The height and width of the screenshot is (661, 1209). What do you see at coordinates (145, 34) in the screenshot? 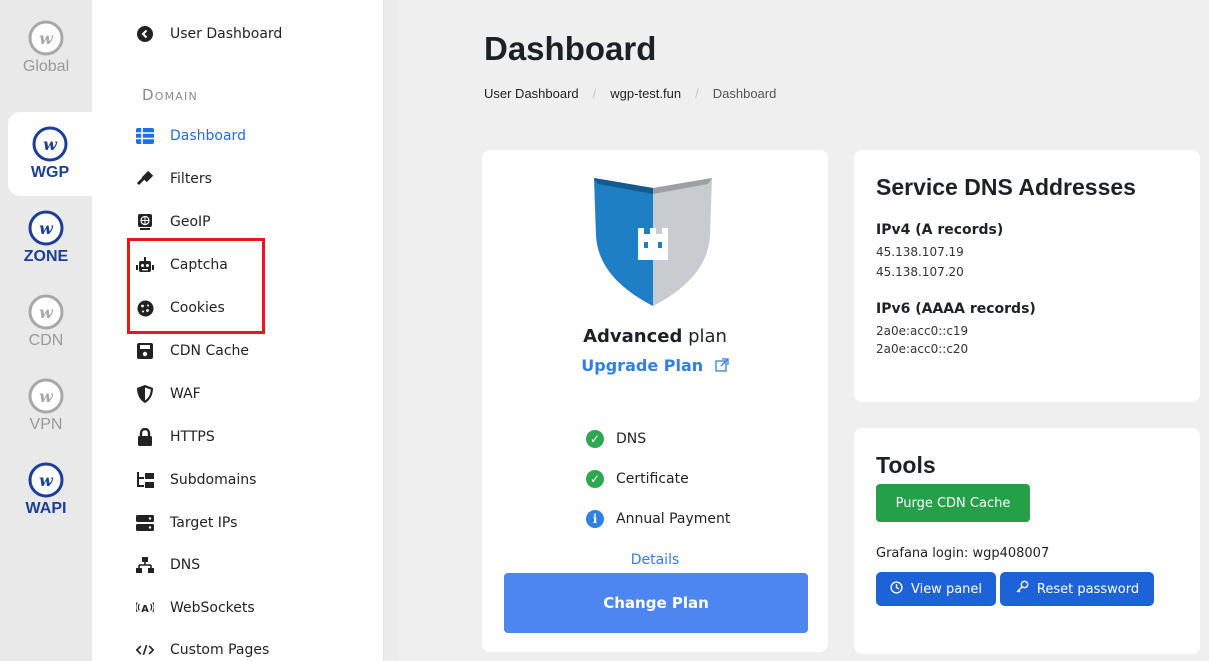
I see `arrow-left-circle-icon` at bounding box center [145, 34].